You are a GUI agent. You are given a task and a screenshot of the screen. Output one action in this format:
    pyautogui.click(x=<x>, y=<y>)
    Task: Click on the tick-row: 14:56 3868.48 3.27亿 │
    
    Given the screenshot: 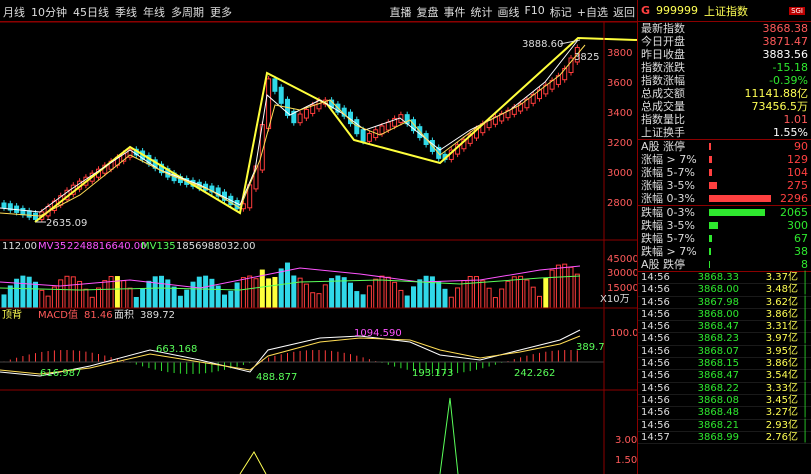 What is the action you would take?
    pyautogui.click(x=724, y=413)
    